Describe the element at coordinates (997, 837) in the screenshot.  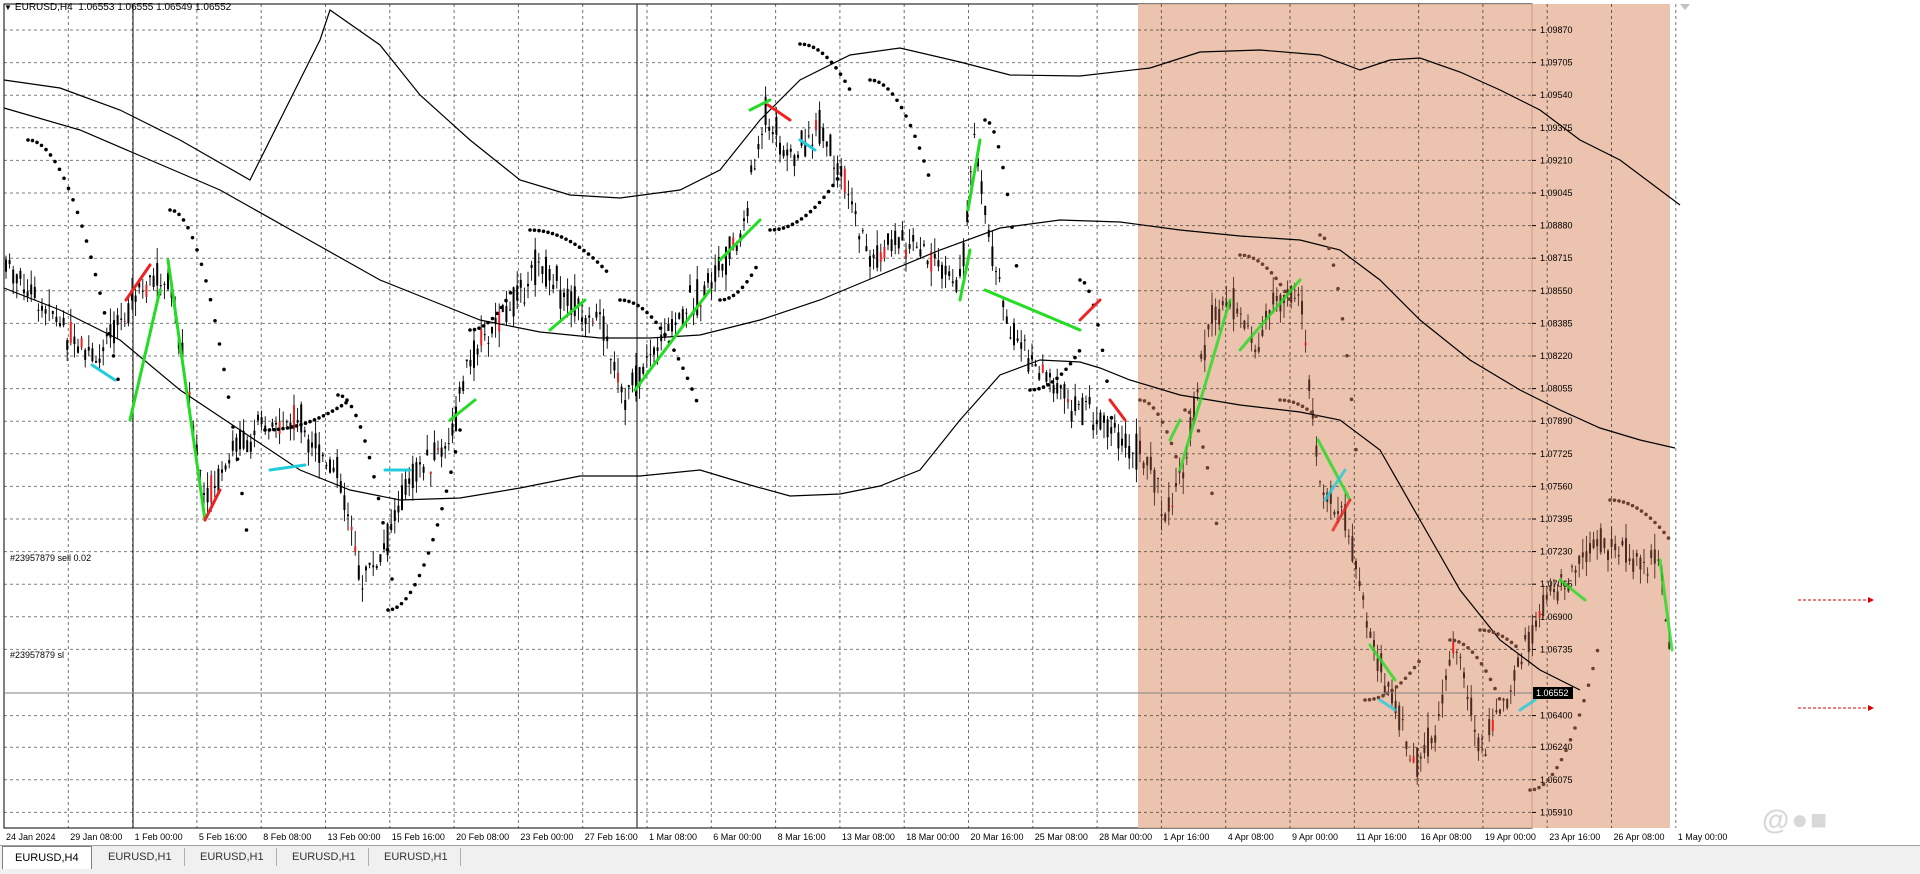
I see `time-axis-label: 20 Mar 16:00` at that location.